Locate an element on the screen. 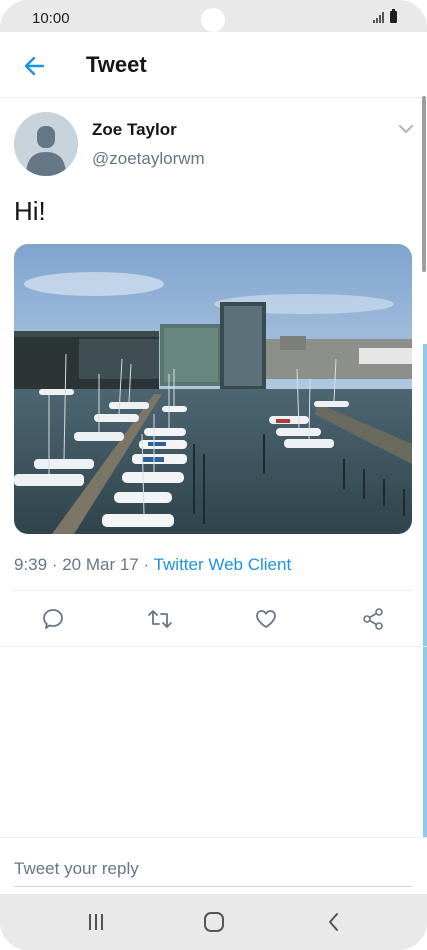 This screenshot has width=427, height=950. retweet-button is located at coordinates (160, 619).